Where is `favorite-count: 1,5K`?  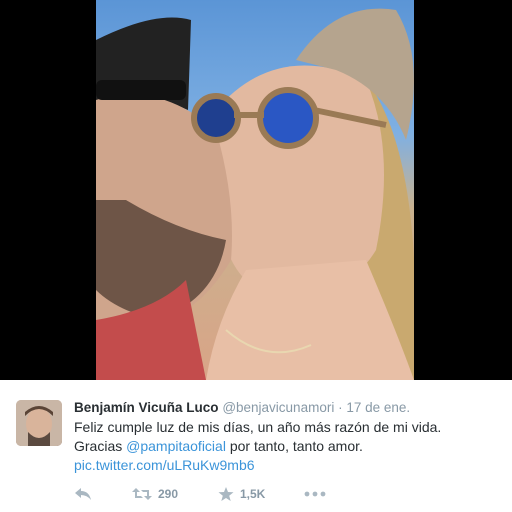 favorite-count: 1,5K is located at coordinates (253, 494).